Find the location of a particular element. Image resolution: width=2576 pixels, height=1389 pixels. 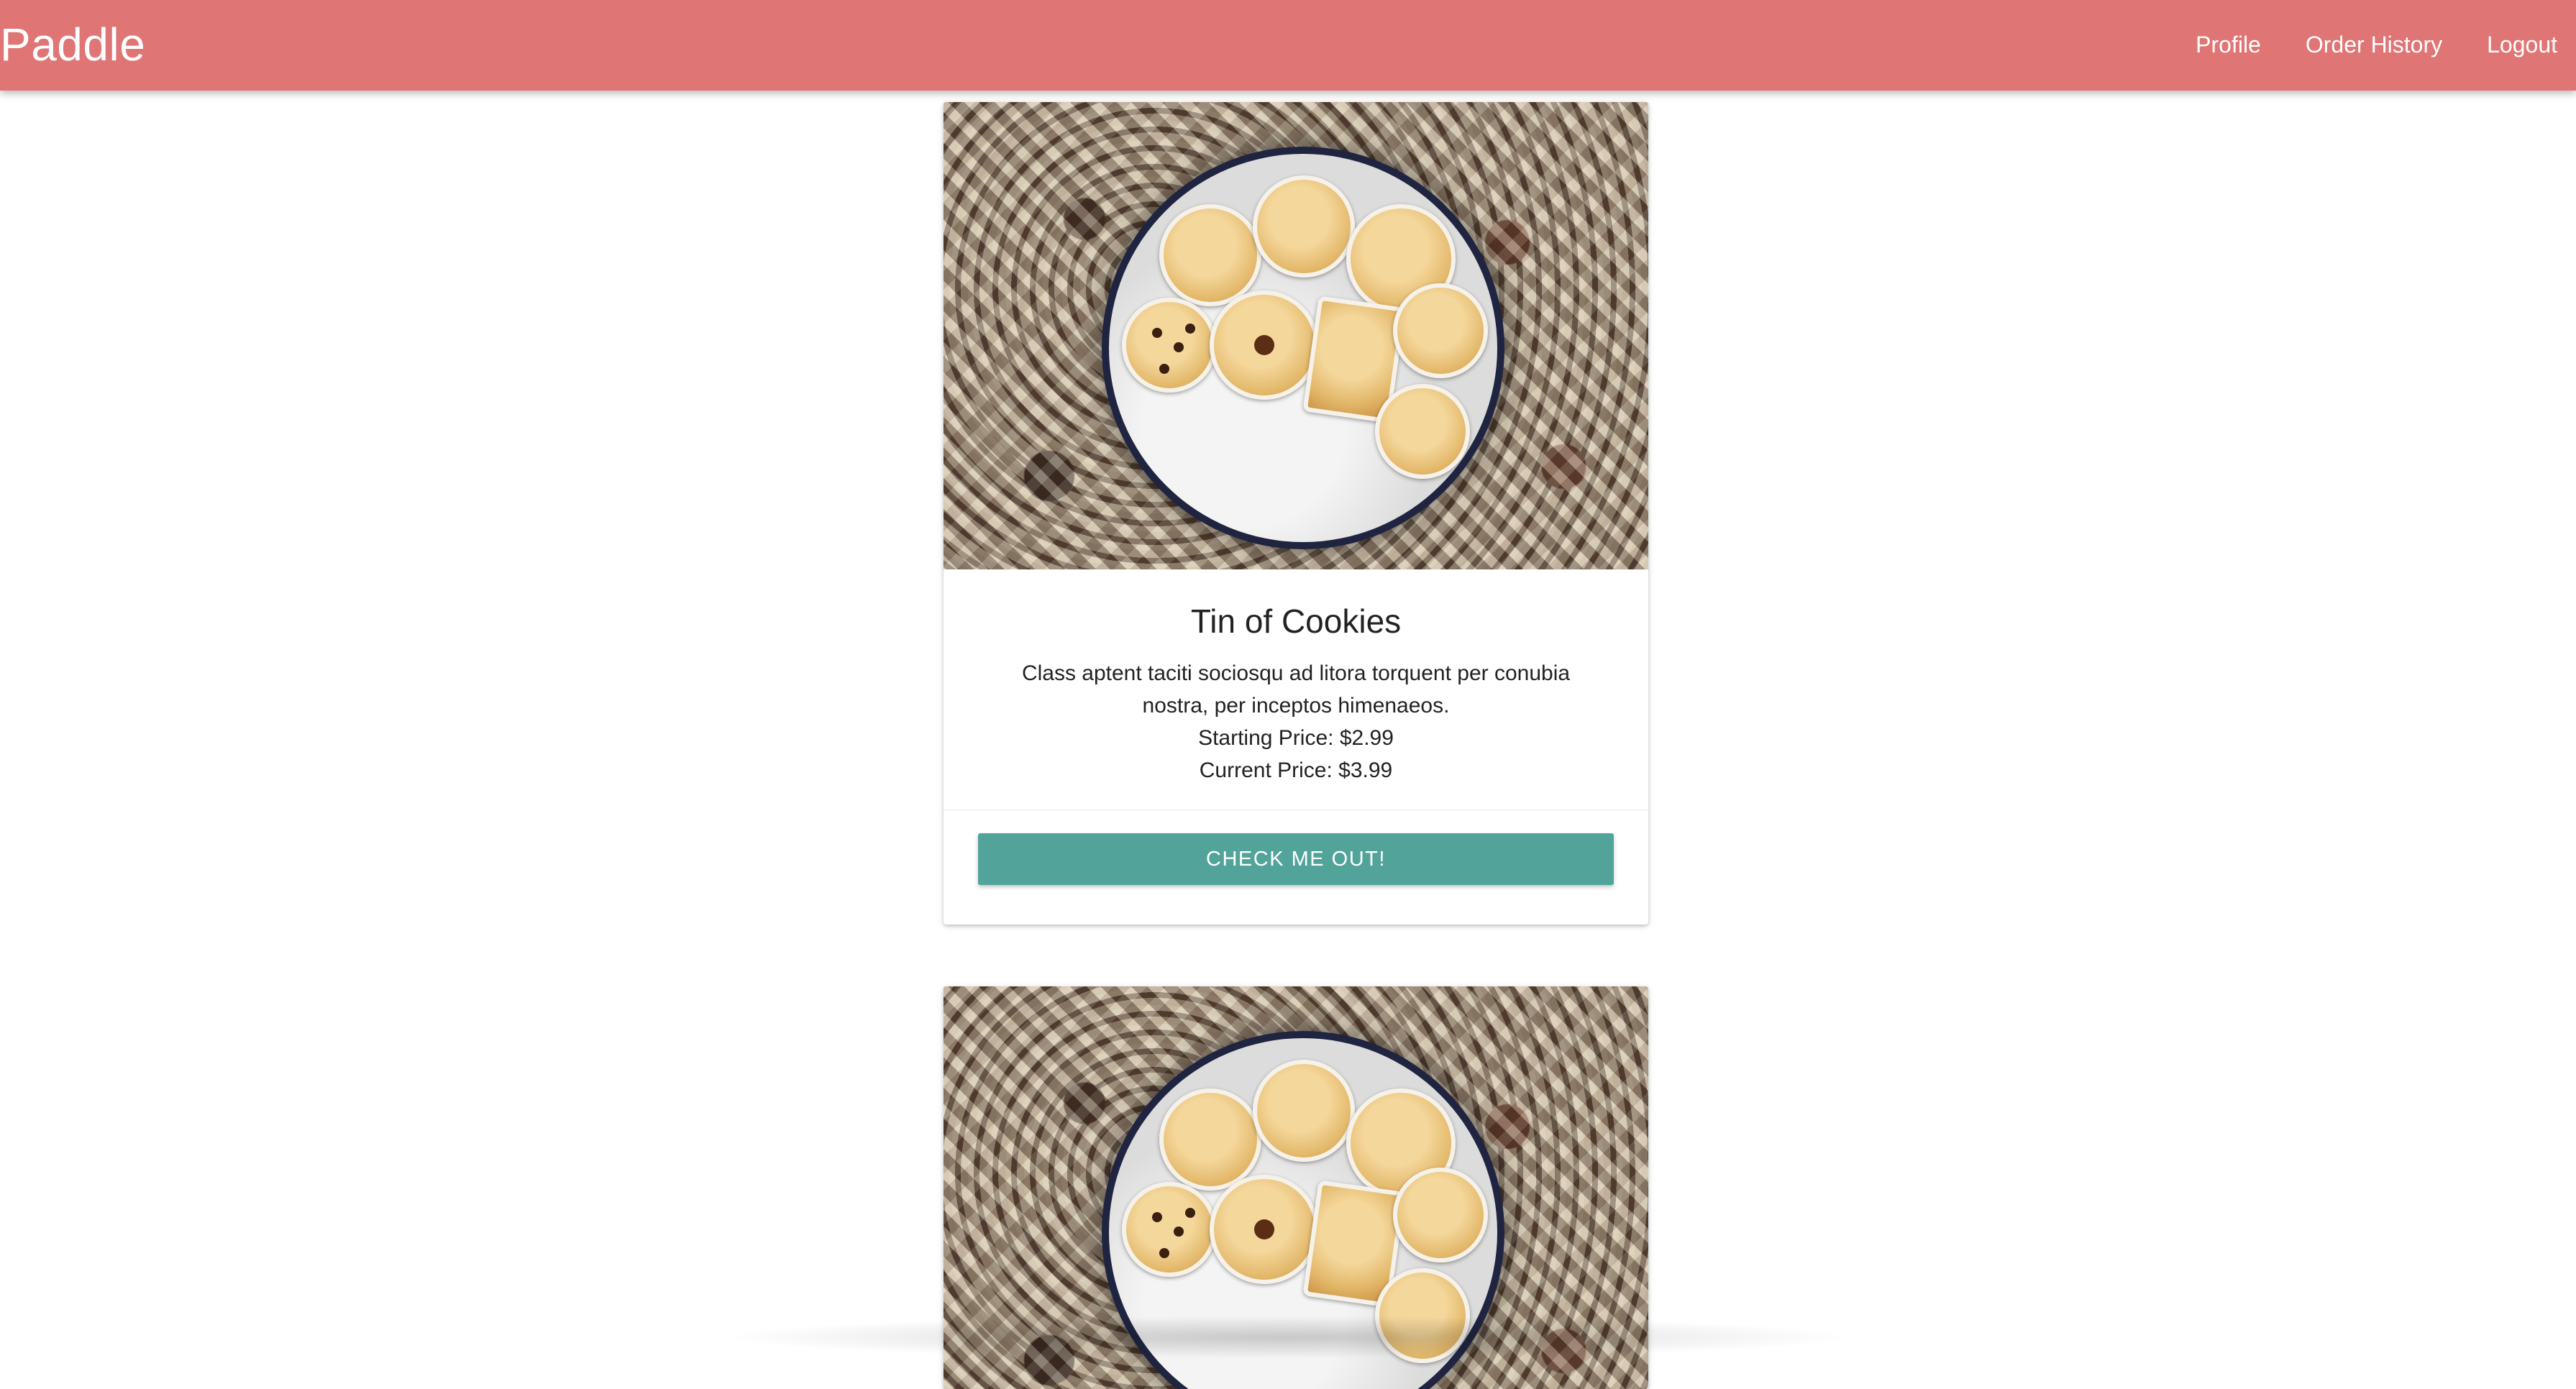

check-me-out-button: CHECK ME OUT! is located at coordinates (1296, 859).